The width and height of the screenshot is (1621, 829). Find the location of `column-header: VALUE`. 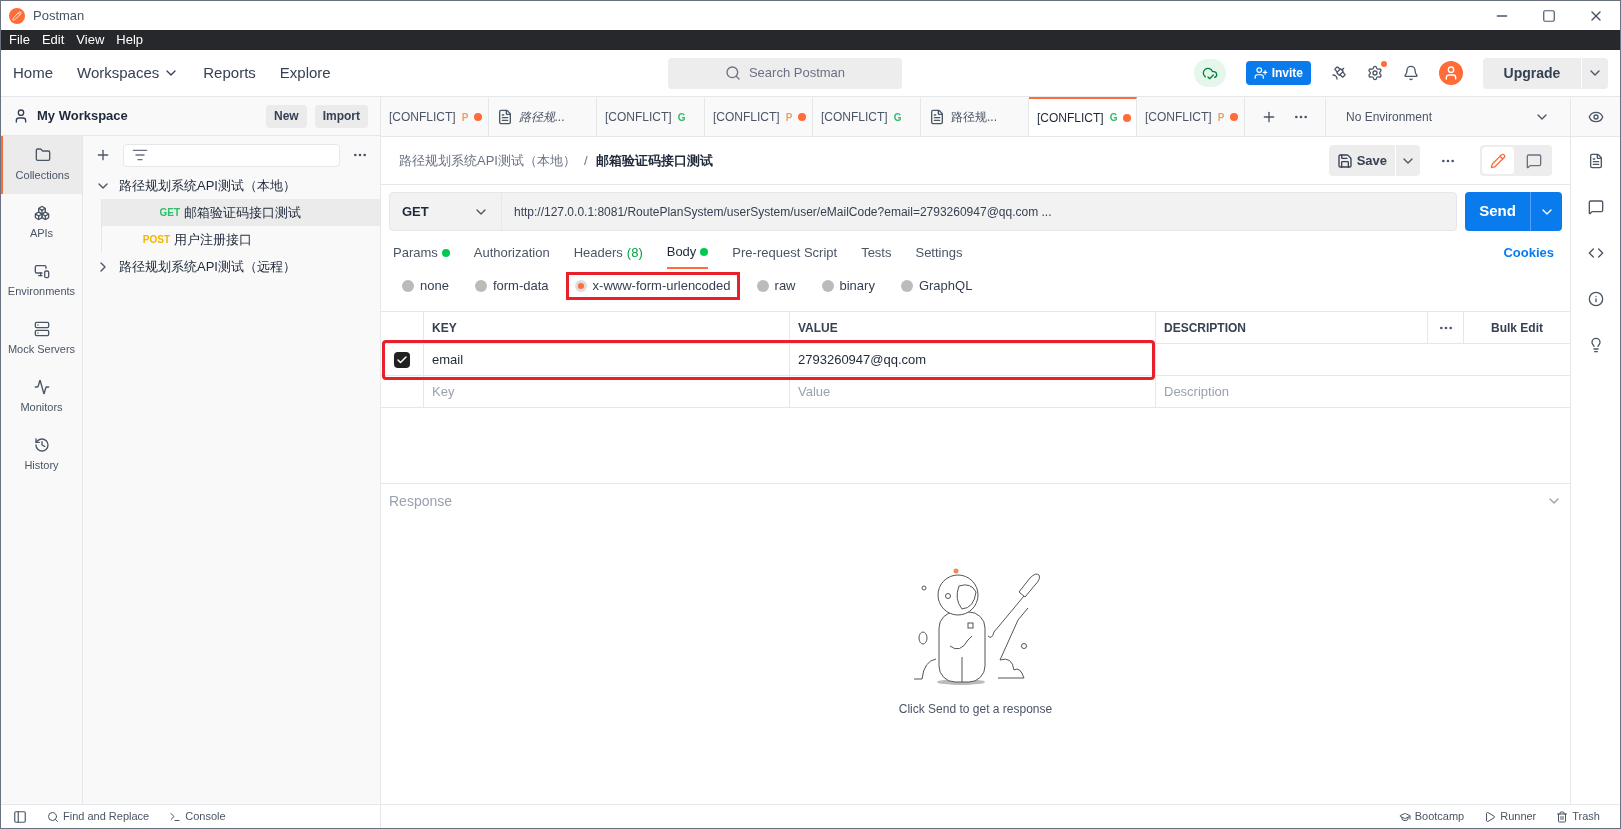

column-header: VALUE is located at coordinates (973, 327).